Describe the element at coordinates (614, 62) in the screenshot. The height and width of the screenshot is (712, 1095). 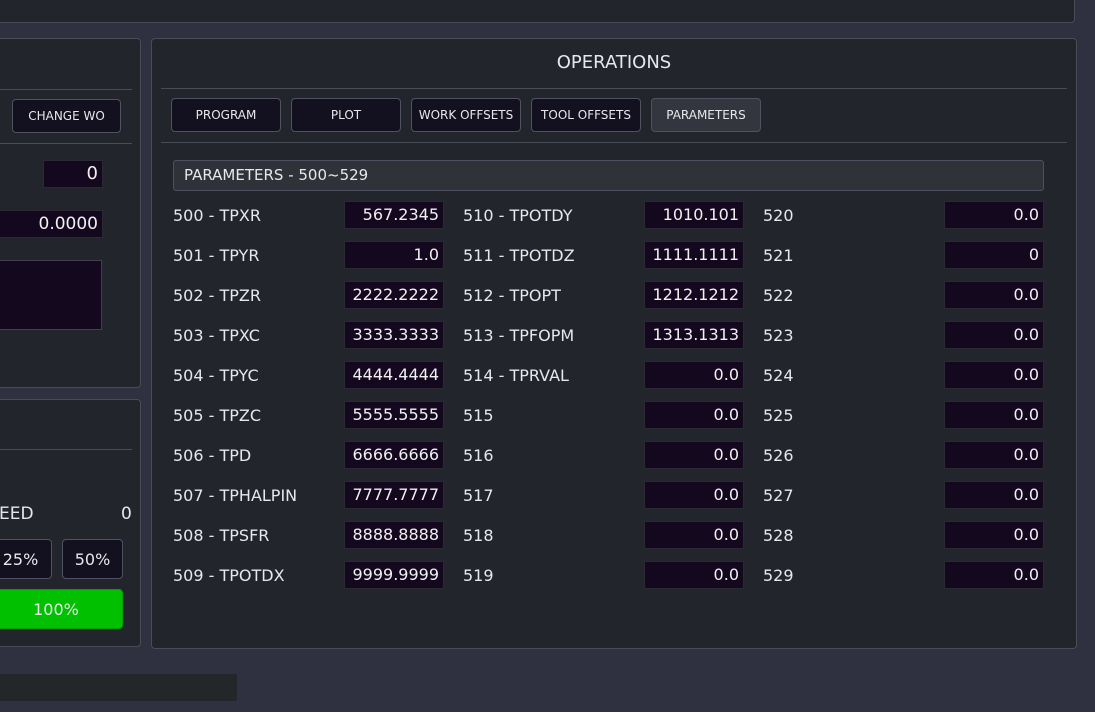
I see `operations-title: OPERATIONS` at that location.